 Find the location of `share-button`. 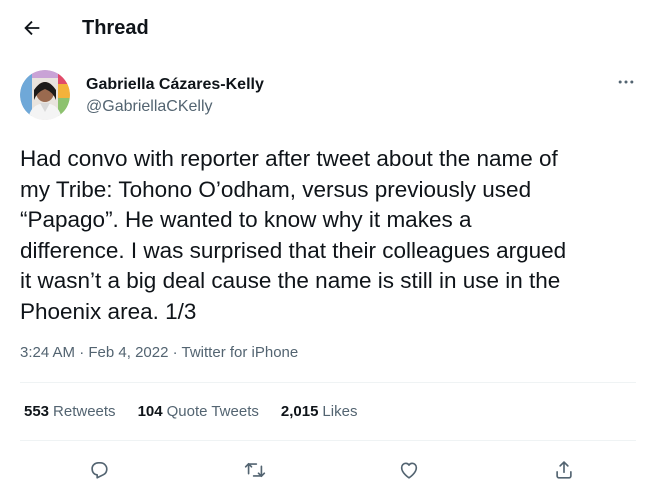

share-button is located at coordinates (564, 470).